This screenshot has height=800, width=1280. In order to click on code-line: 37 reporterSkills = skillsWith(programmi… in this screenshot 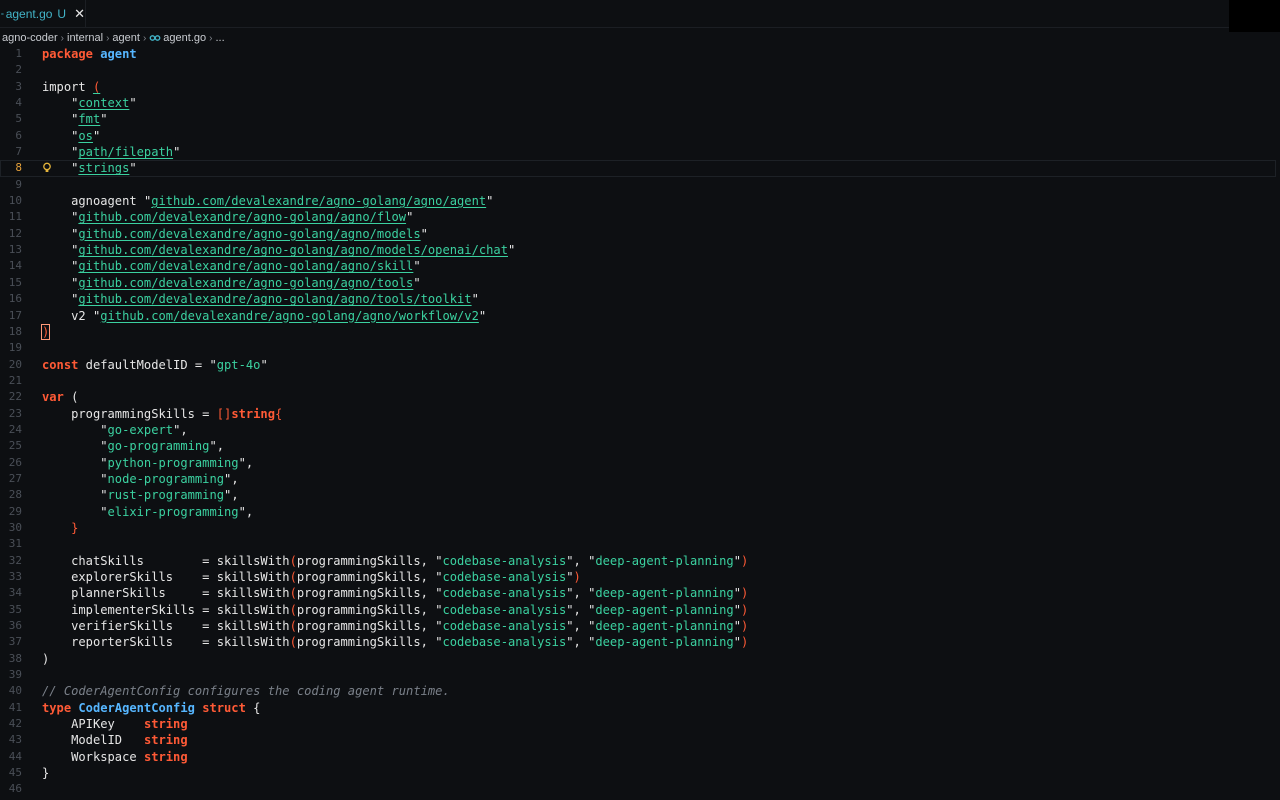, I will do `click(640, 642)`.